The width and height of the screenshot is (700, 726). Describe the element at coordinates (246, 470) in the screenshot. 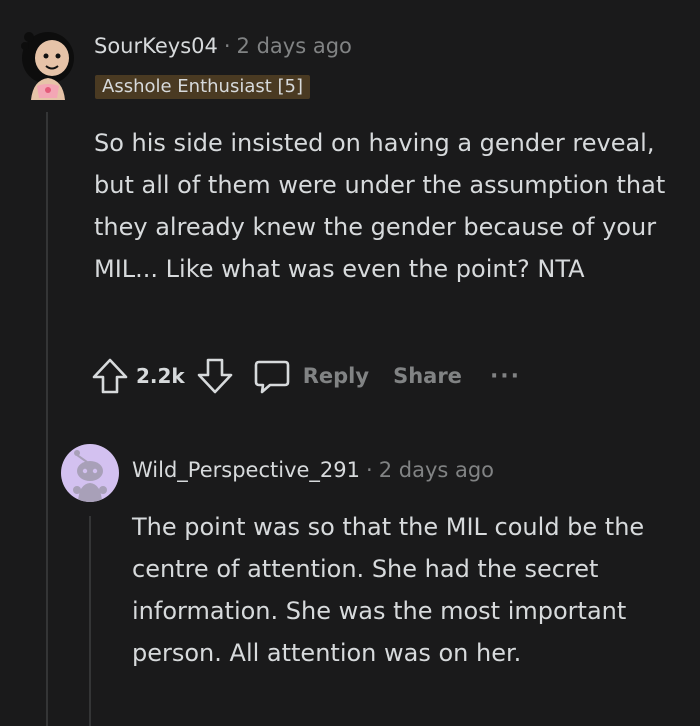

I see `username: Wild_Perspective_291` at that location.